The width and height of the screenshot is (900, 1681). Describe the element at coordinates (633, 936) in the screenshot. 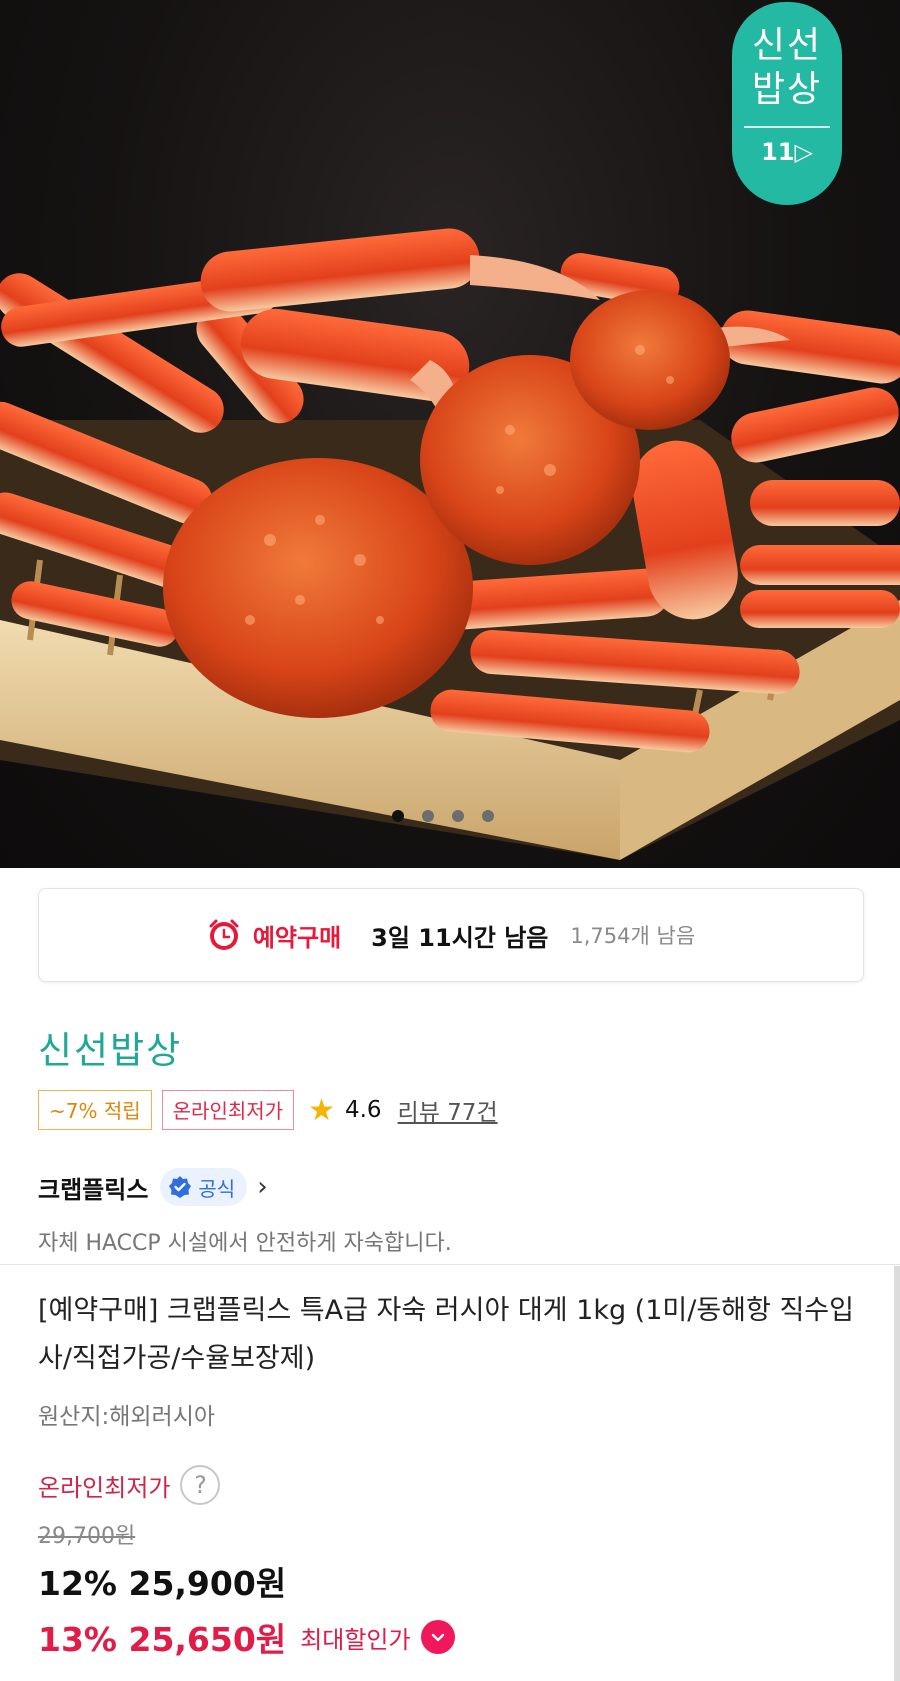

I see `reservation-stock-left: 1,754개 남음` at that location.